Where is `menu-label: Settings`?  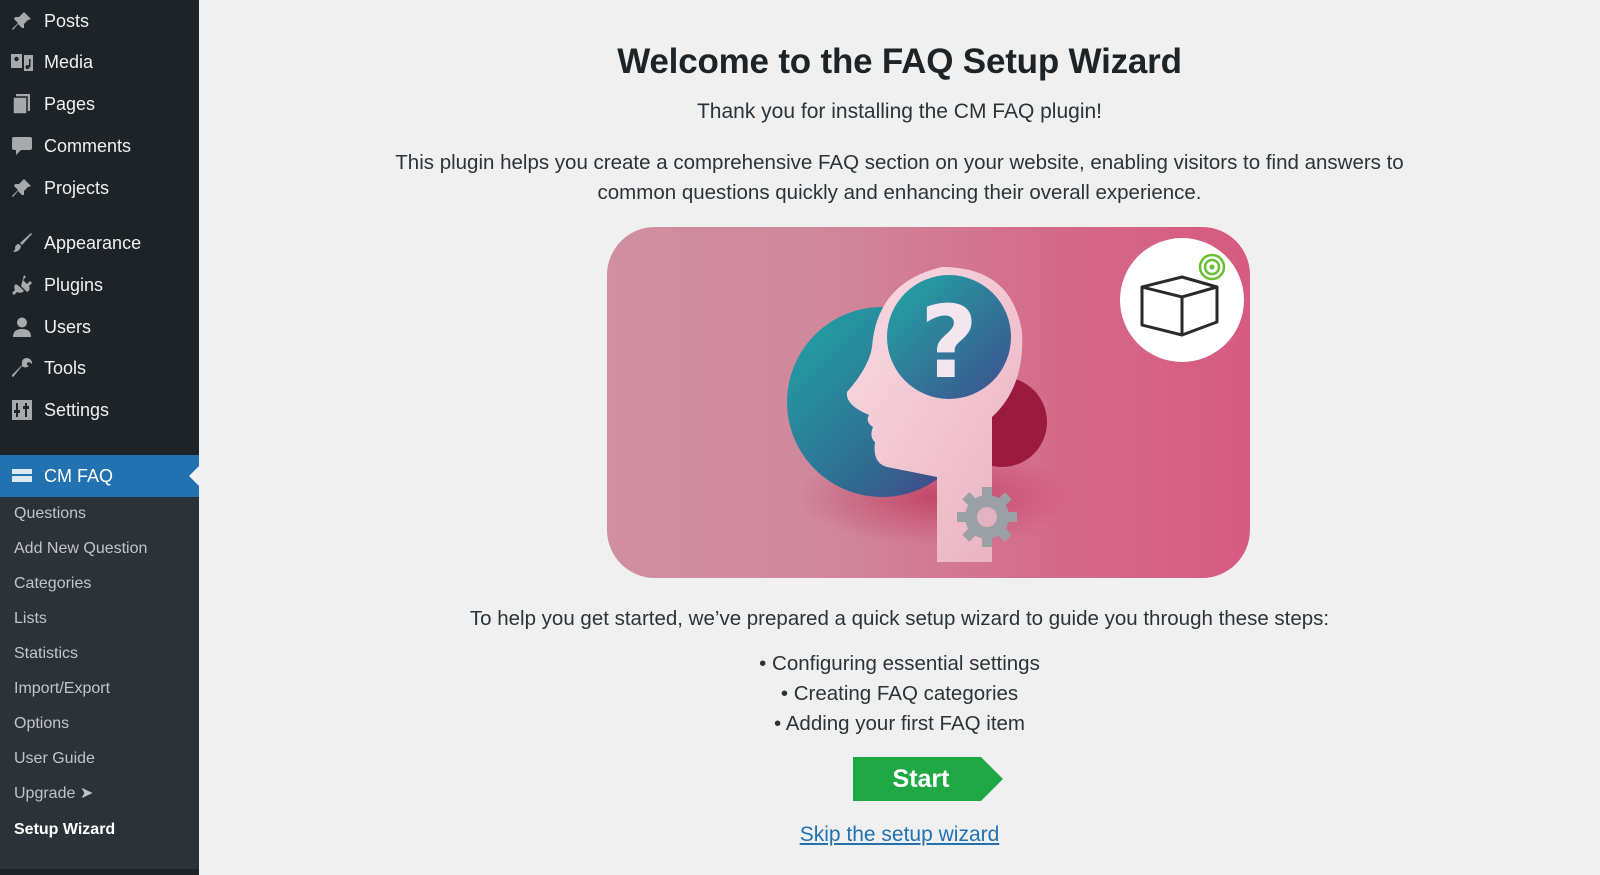
menu-label: Settings is located at coordinates (77, 409).